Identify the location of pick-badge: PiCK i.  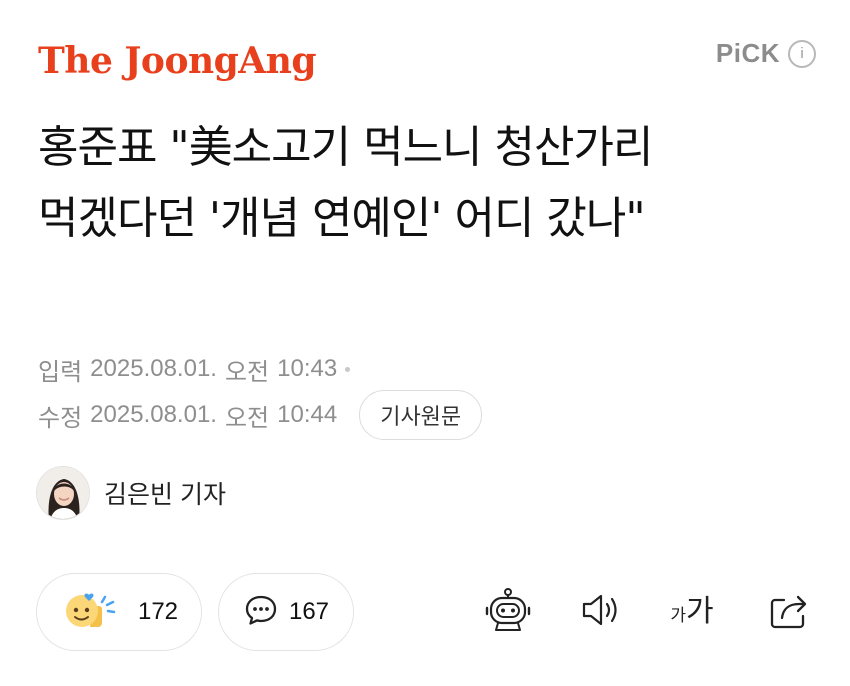
(766, 53).